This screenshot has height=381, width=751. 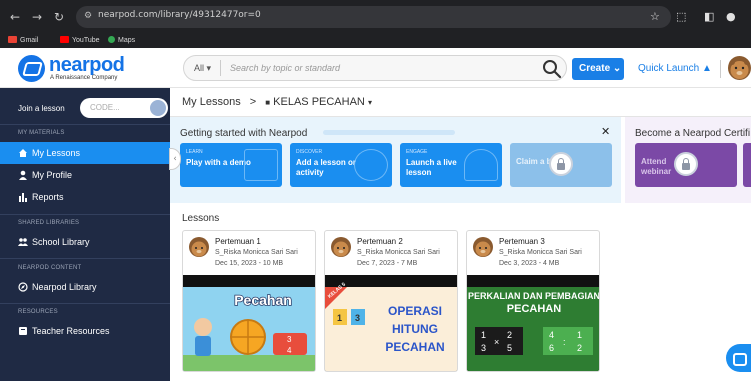 I want to click on join-go-button, so click(x=158, y=108).